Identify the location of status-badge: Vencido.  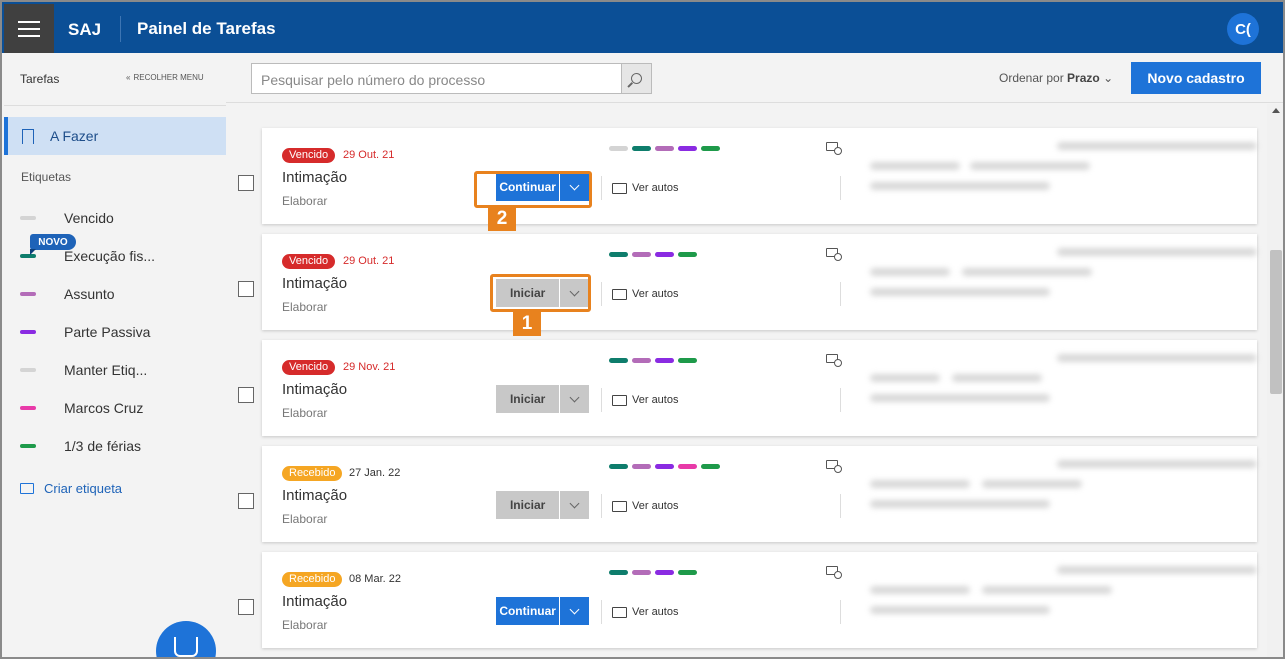
(309, 367).